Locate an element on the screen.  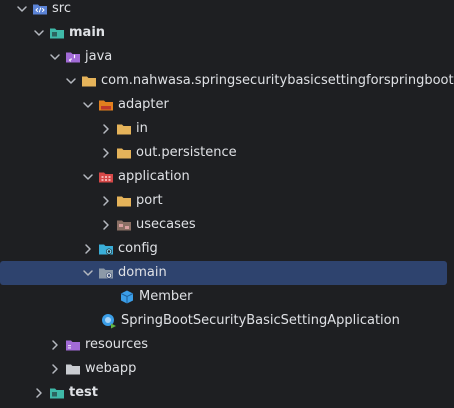
tree-item-label: config is located at coordinates (138, 248).